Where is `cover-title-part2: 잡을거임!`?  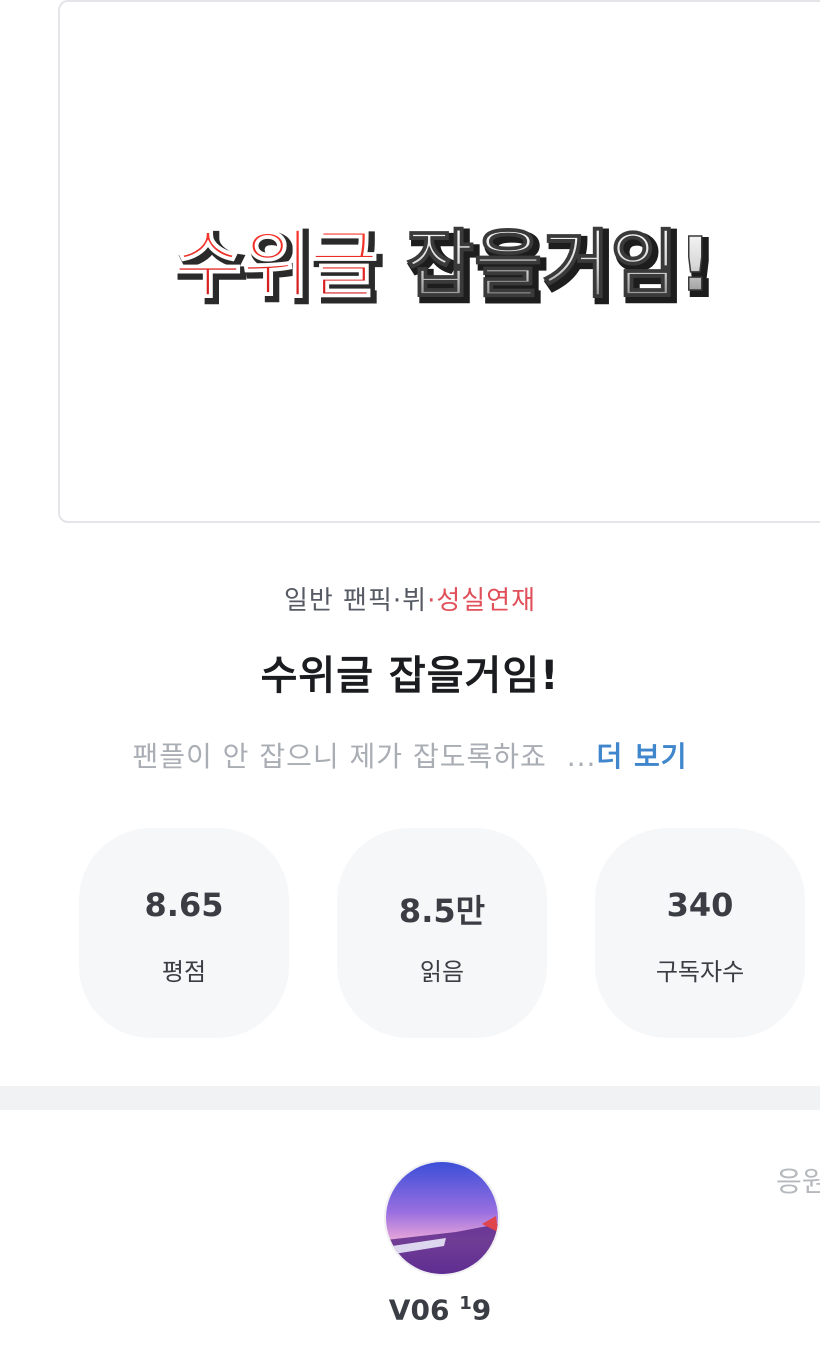
cover-title-part2: 잡을거임! is located at coordinates (559, 265).